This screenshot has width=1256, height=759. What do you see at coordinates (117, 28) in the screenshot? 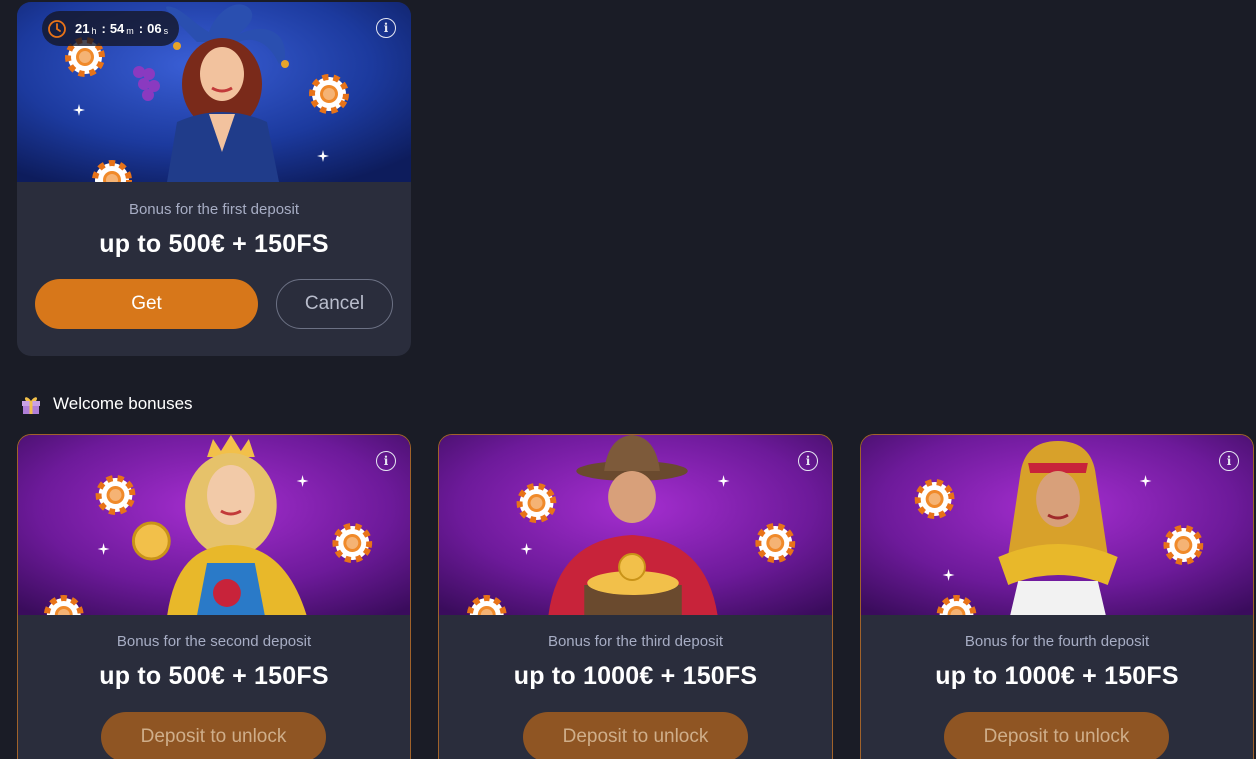
I see `timer-minutes: 54` at bounding box center [117, 28].